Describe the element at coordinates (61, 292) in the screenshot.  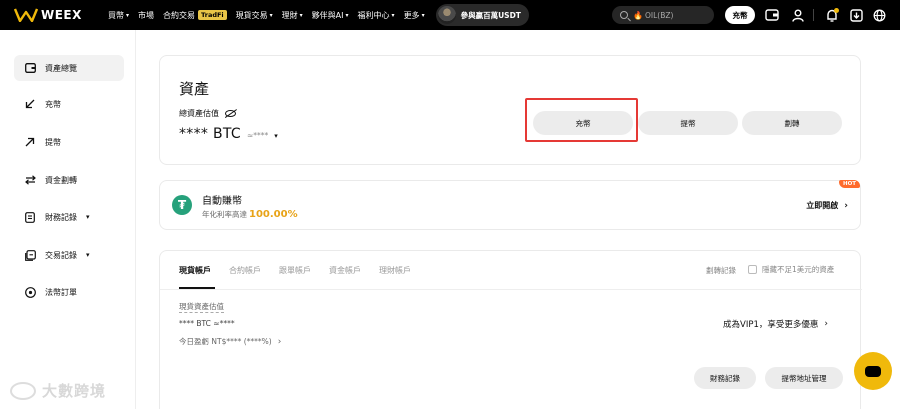
I see `sidebar-item-label: 法幣訂單` at that location.